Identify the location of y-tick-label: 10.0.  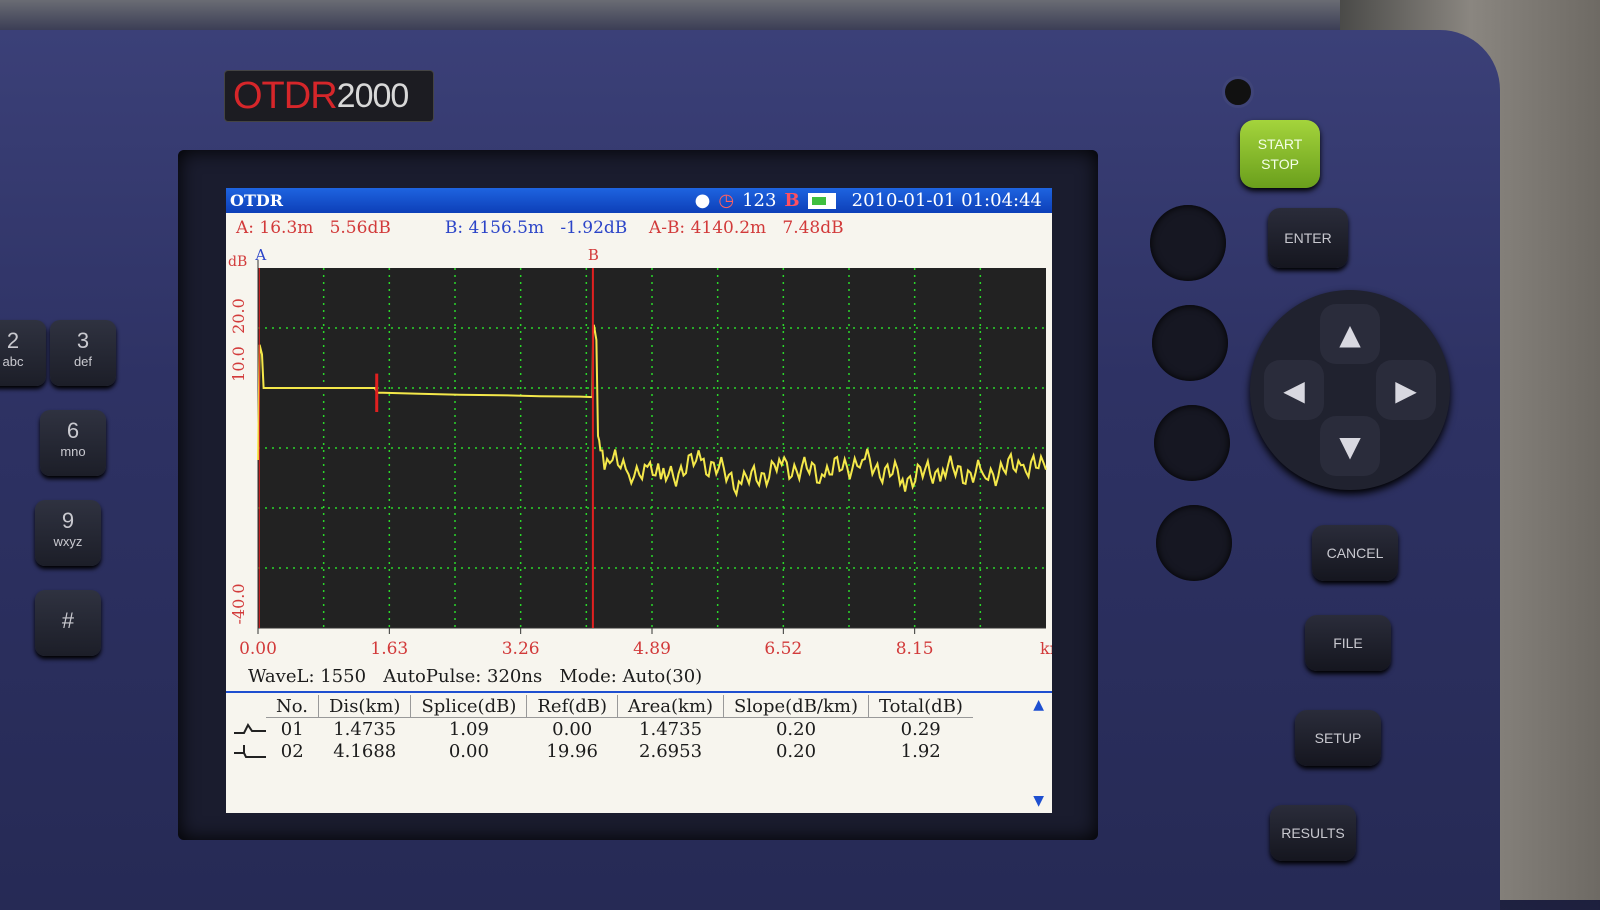
(238, 364).